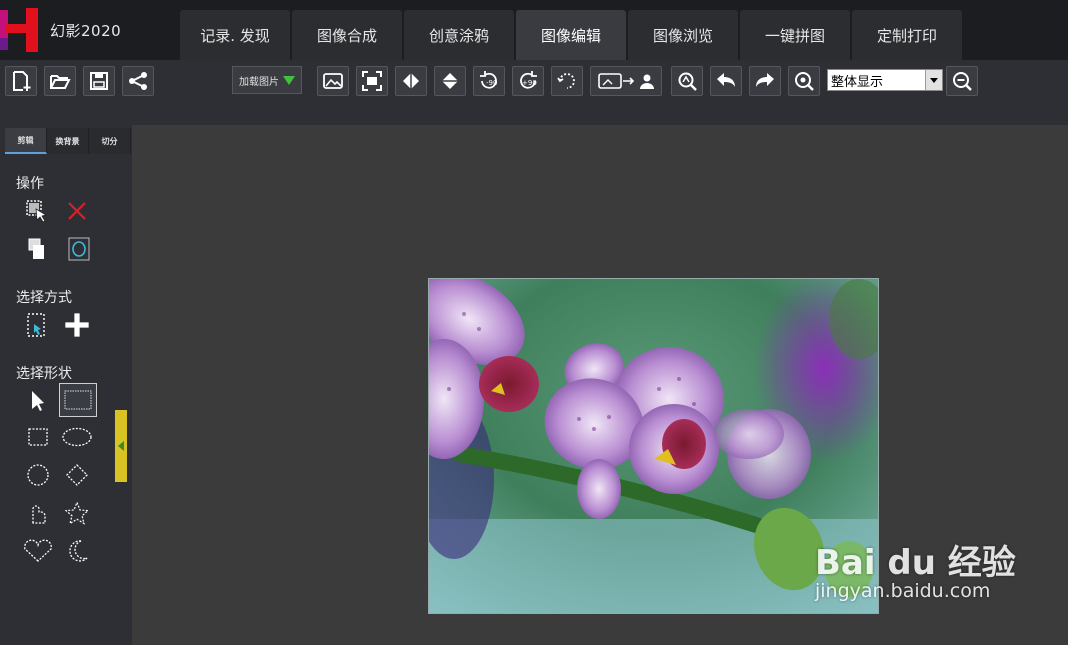  Describe the element at coordinates (795, 35) in the screenshot. I see `tab-one-click-collage: 一键拼图` at that location.